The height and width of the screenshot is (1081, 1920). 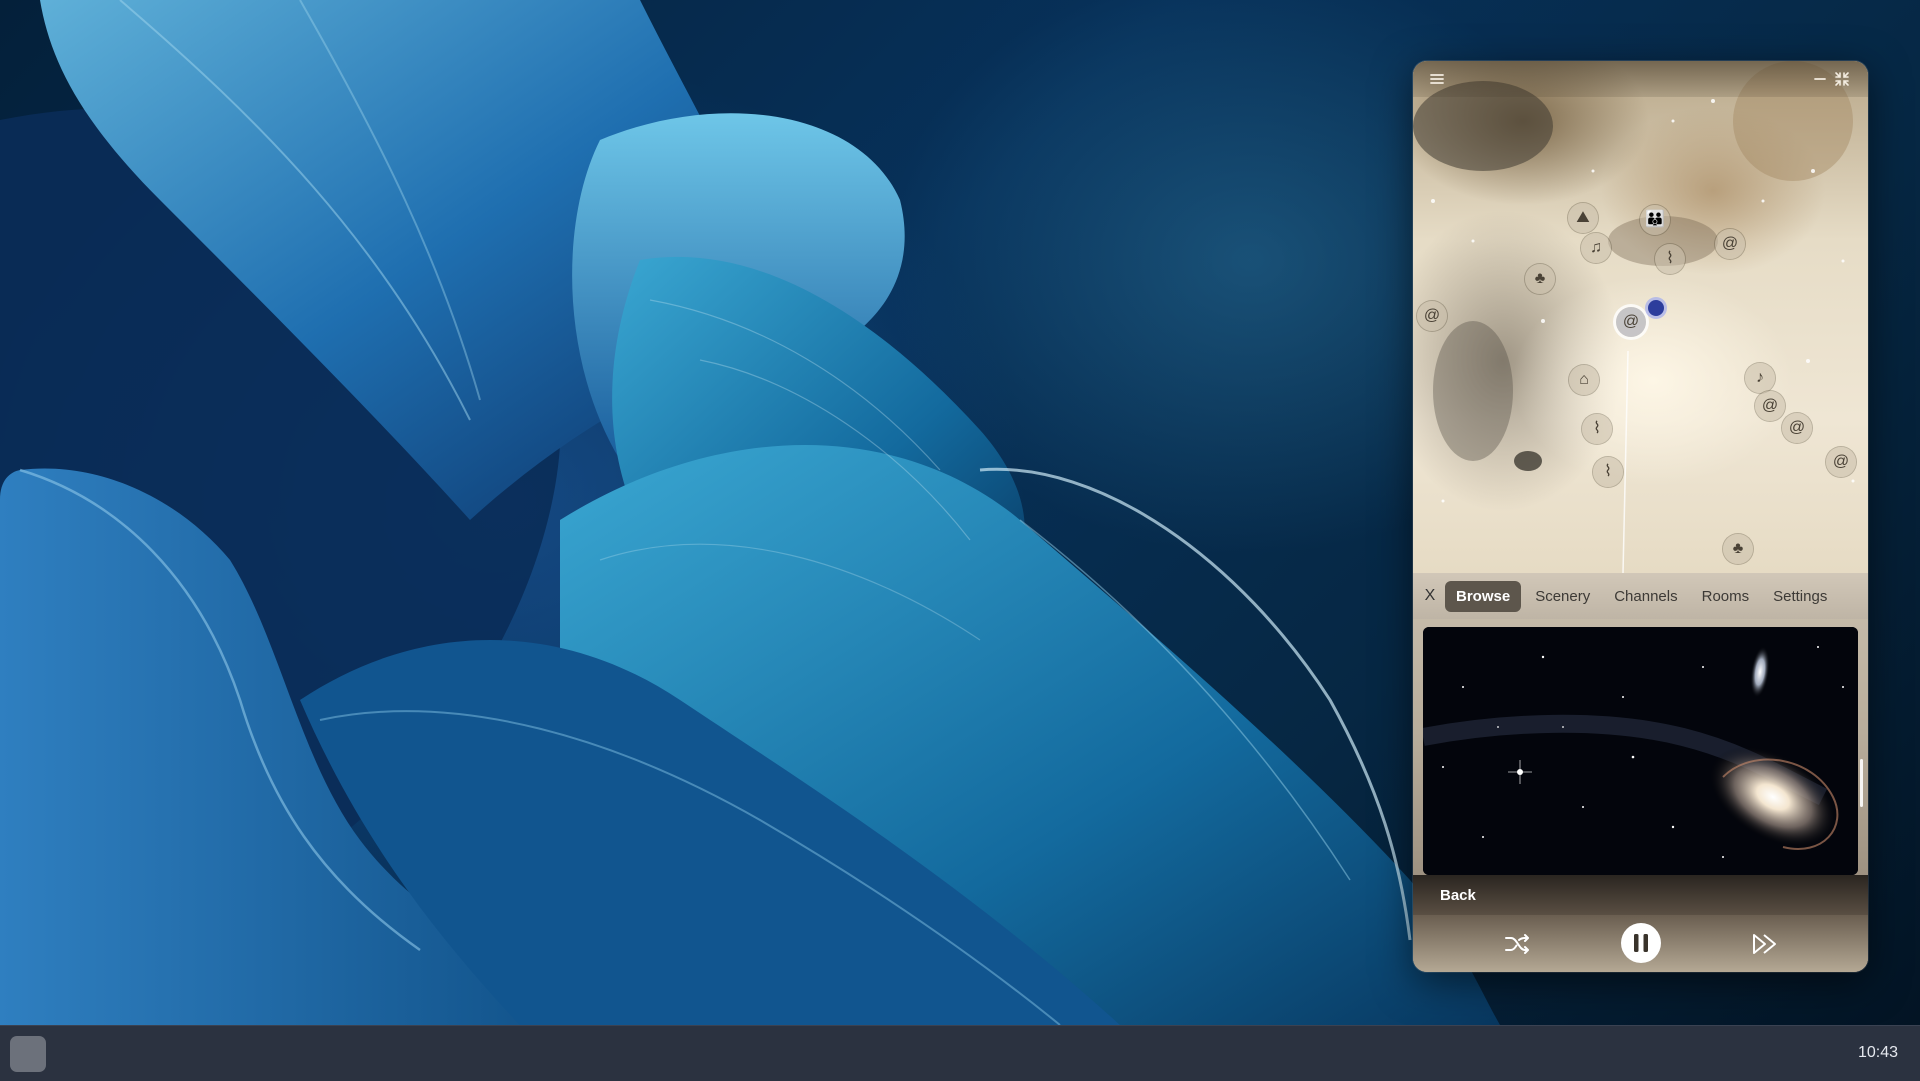 I want to click on map-pin-music-note-icon: ♪, so click(x=1760, y=378).